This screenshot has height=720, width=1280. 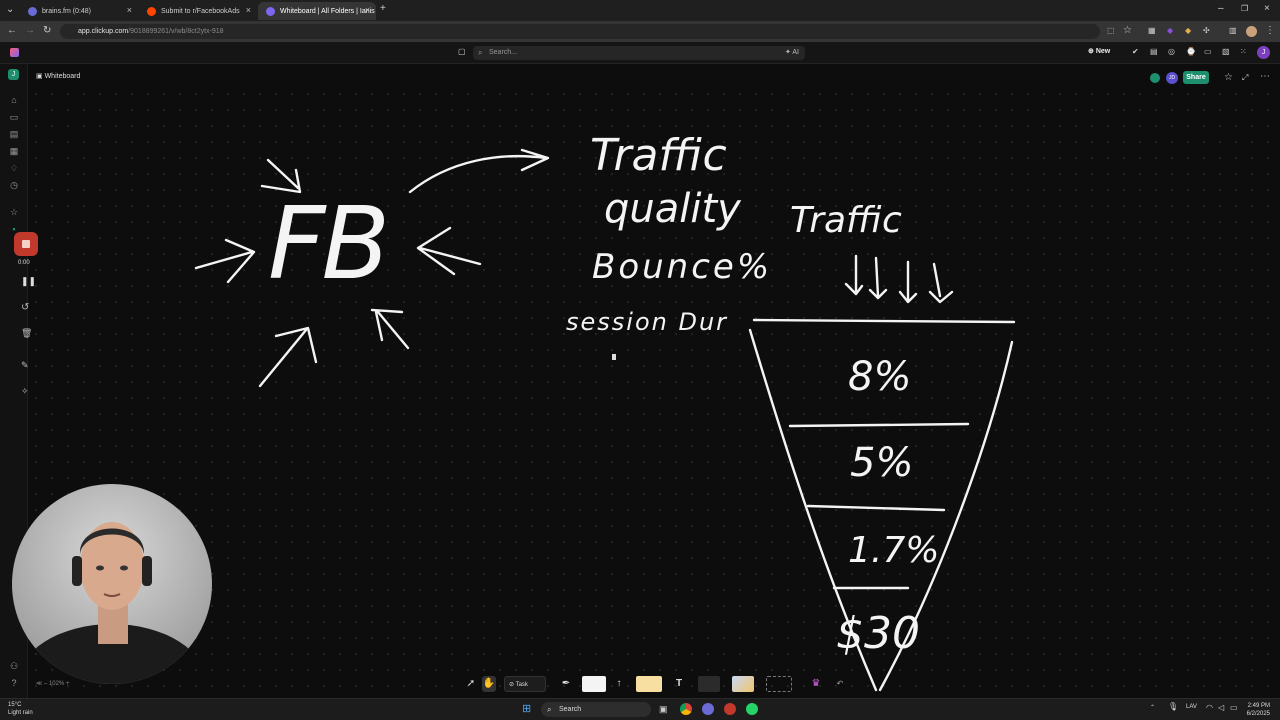 What do you see at coordinates (270, 11) in the screenshot?
I see `clickup-favicon-icon` at bounding box center [270, 11].